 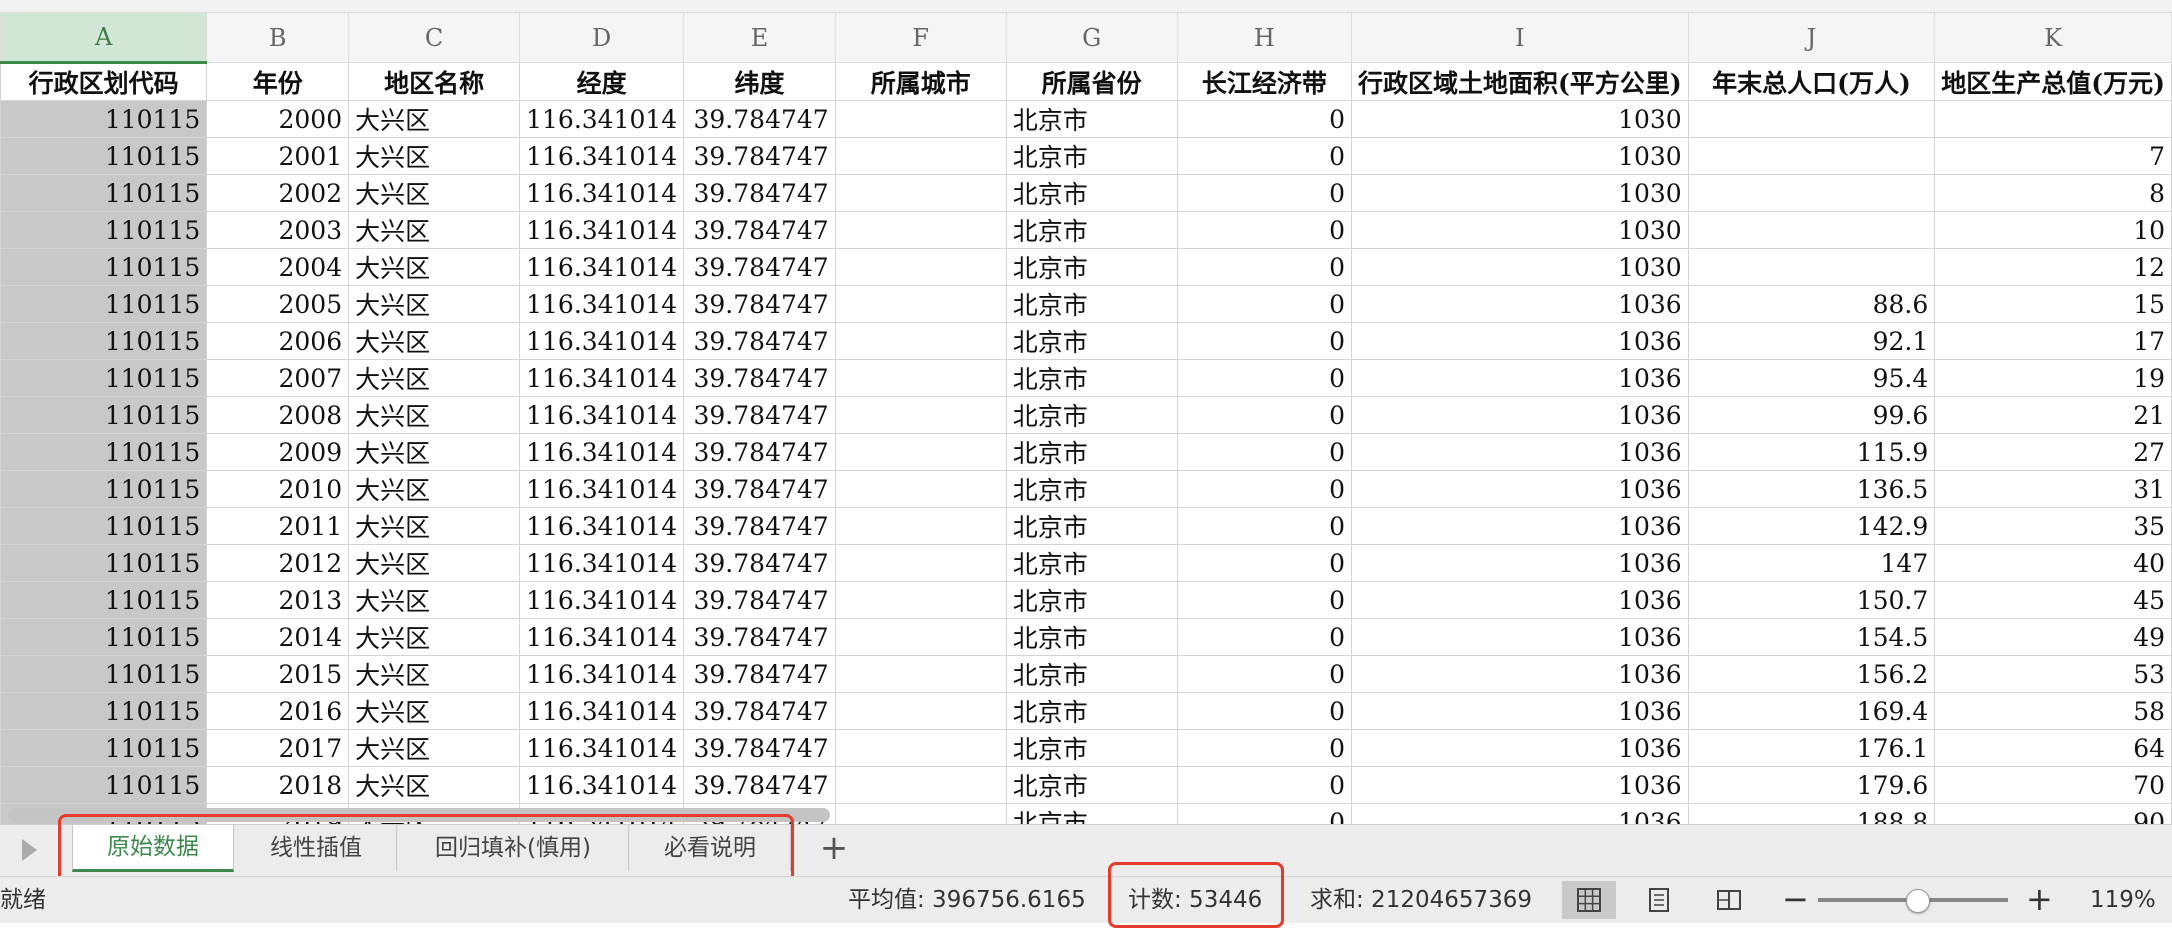 I want to click on table-cell: 95.4, so click(x=1811, y=378).